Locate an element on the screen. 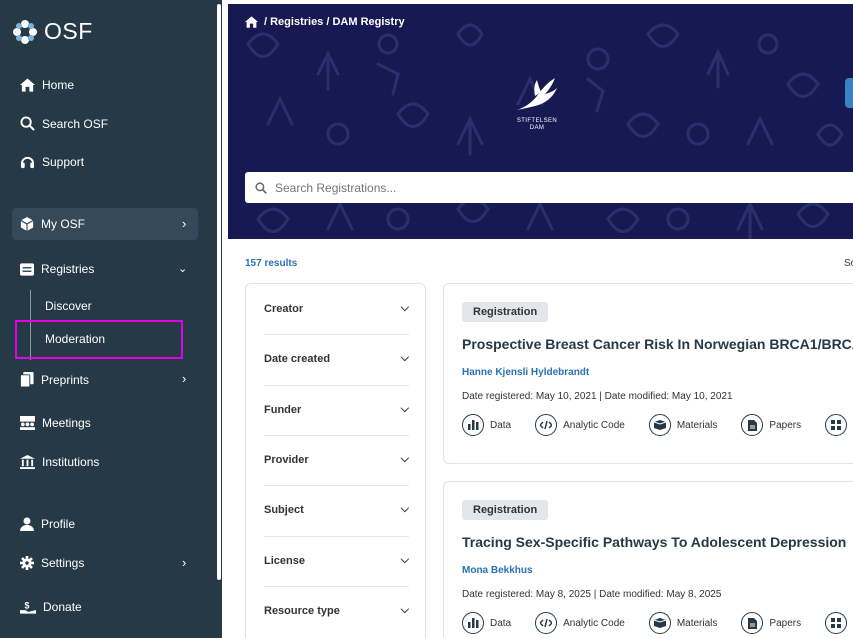 The height and width of the screenshot is (638, 853). osf-logo-icon is located at coordinates (25, 31).